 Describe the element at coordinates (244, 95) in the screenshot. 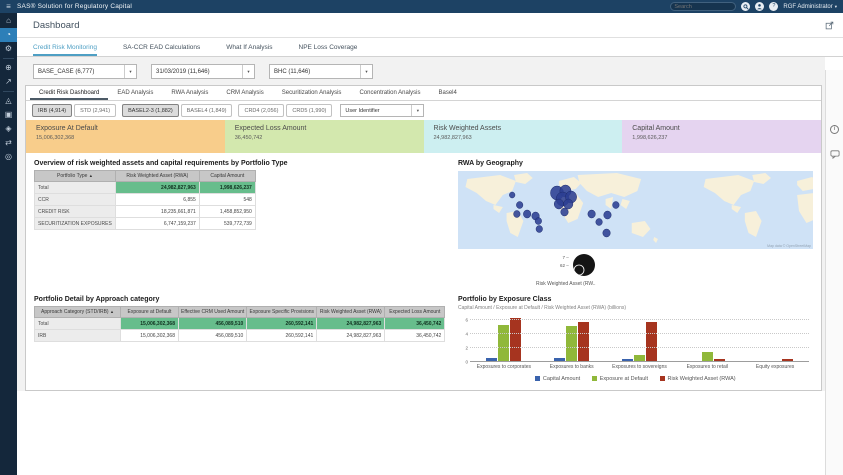

I see `subtab-crm-analysis: CRM Analysis` at that location.